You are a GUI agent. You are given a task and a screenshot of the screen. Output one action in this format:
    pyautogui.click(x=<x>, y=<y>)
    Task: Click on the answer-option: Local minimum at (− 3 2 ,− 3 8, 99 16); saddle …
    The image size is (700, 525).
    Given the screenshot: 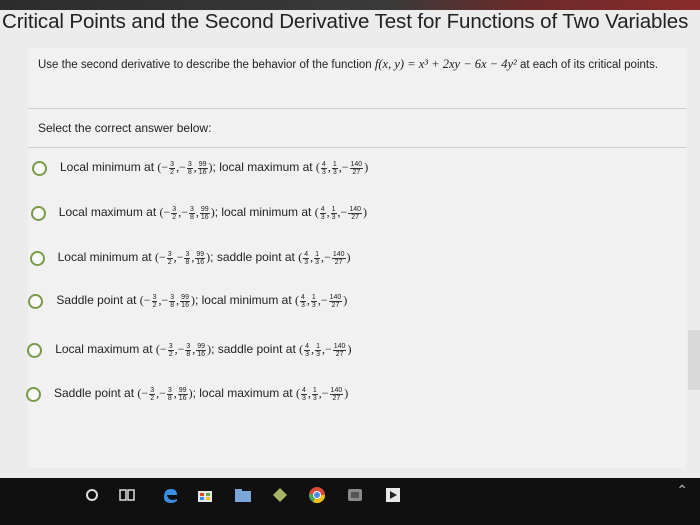 What is the action you would take?
    pyautogui.click(x=349, y=258)
    